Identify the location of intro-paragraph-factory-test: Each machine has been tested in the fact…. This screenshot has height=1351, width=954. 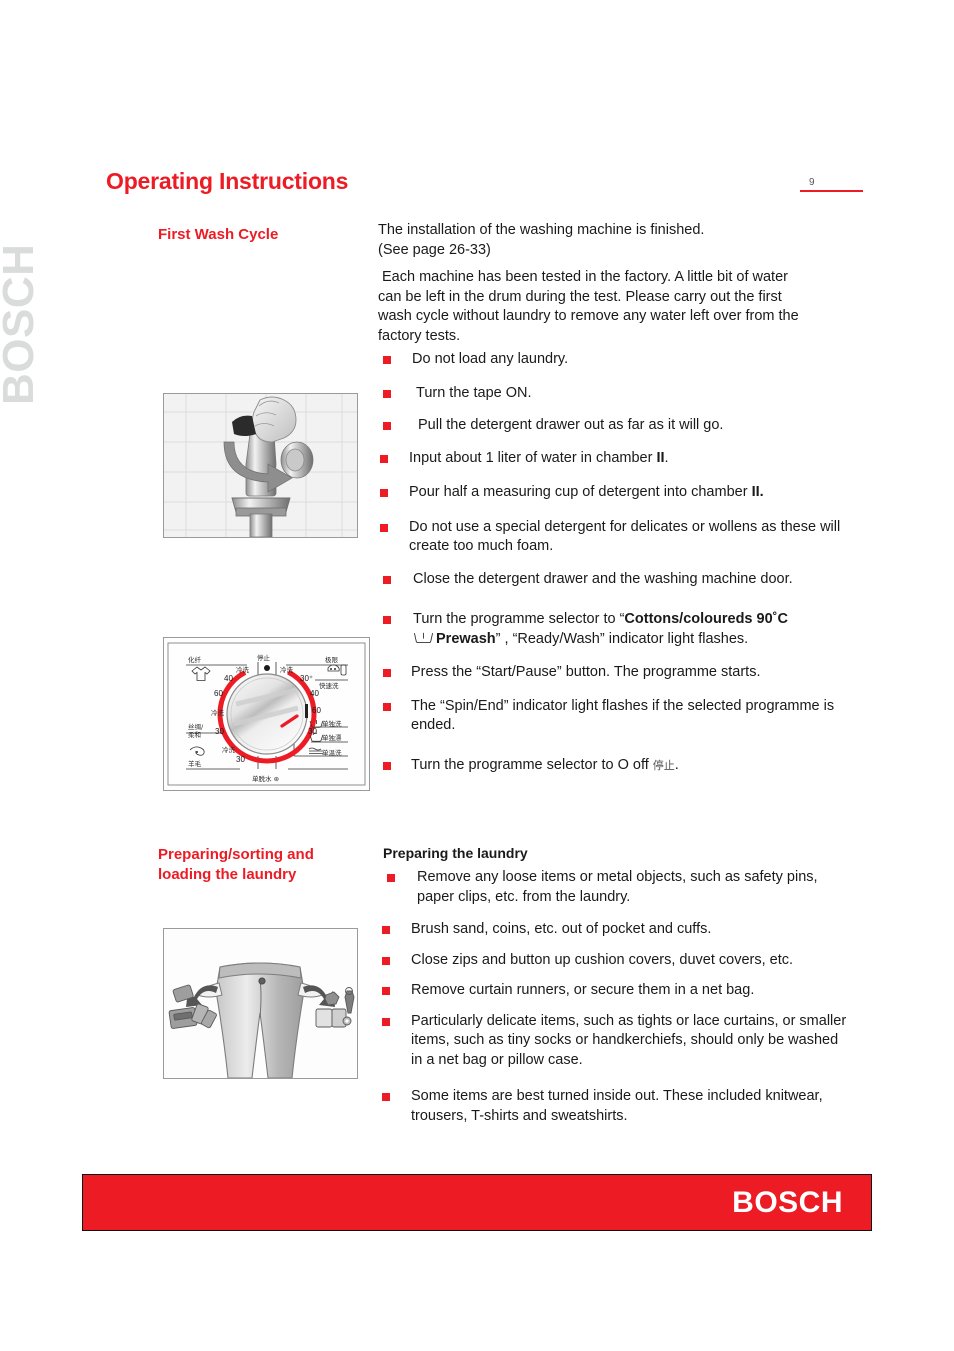
(588, 306).